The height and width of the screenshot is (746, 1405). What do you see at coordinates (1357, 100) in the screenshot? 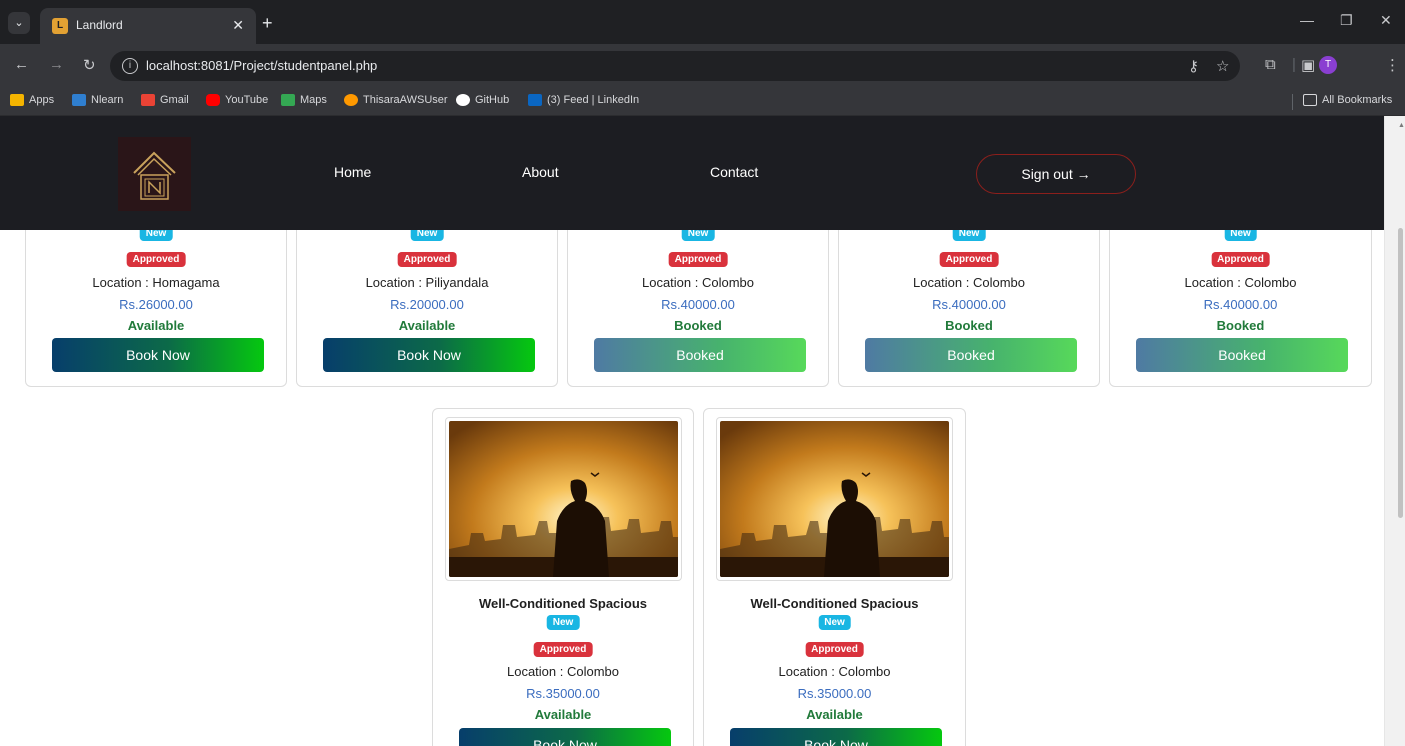
I see `all-bookmarks-label: All Bookmarks` at bounding box center [1357, 100].